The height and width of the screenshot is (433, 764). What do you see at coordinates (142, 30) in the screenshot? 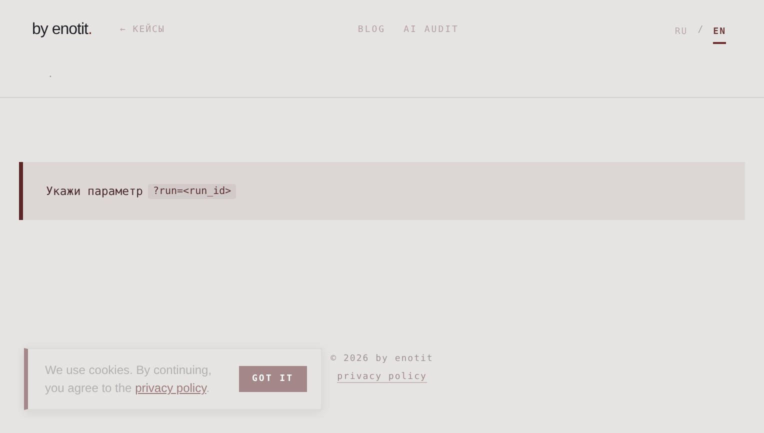
I see `back-link: ← КЕЙСЫ` at bounding box center [142, 30].